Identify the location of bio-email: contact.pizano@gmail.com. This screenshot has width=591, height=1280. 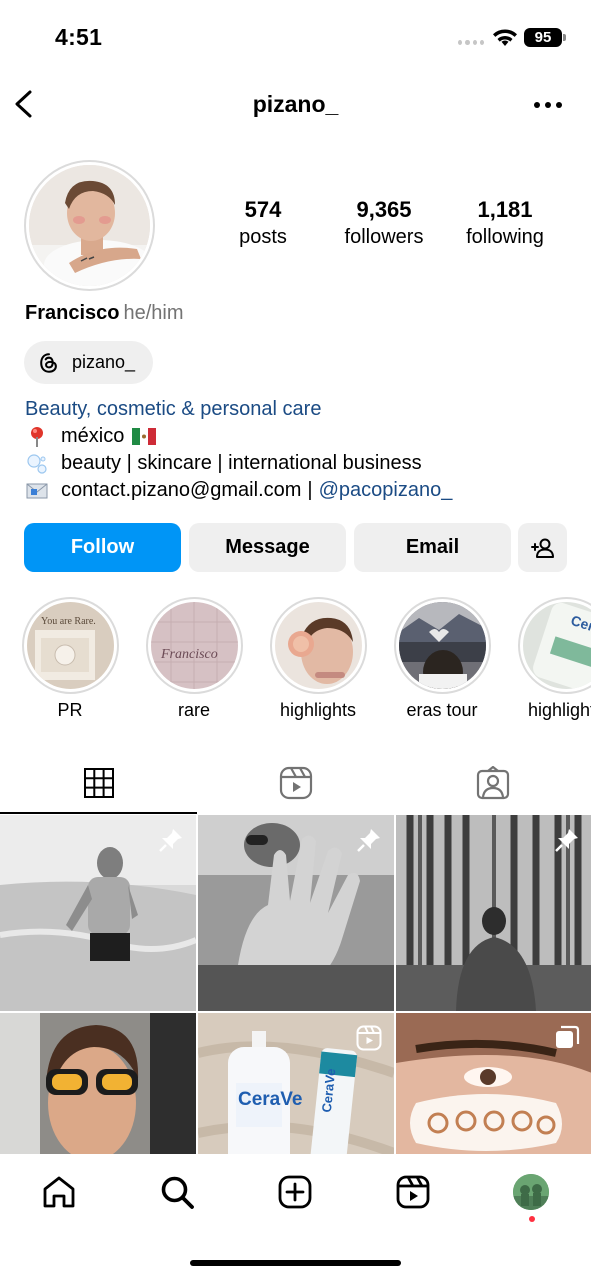
(181, 490).